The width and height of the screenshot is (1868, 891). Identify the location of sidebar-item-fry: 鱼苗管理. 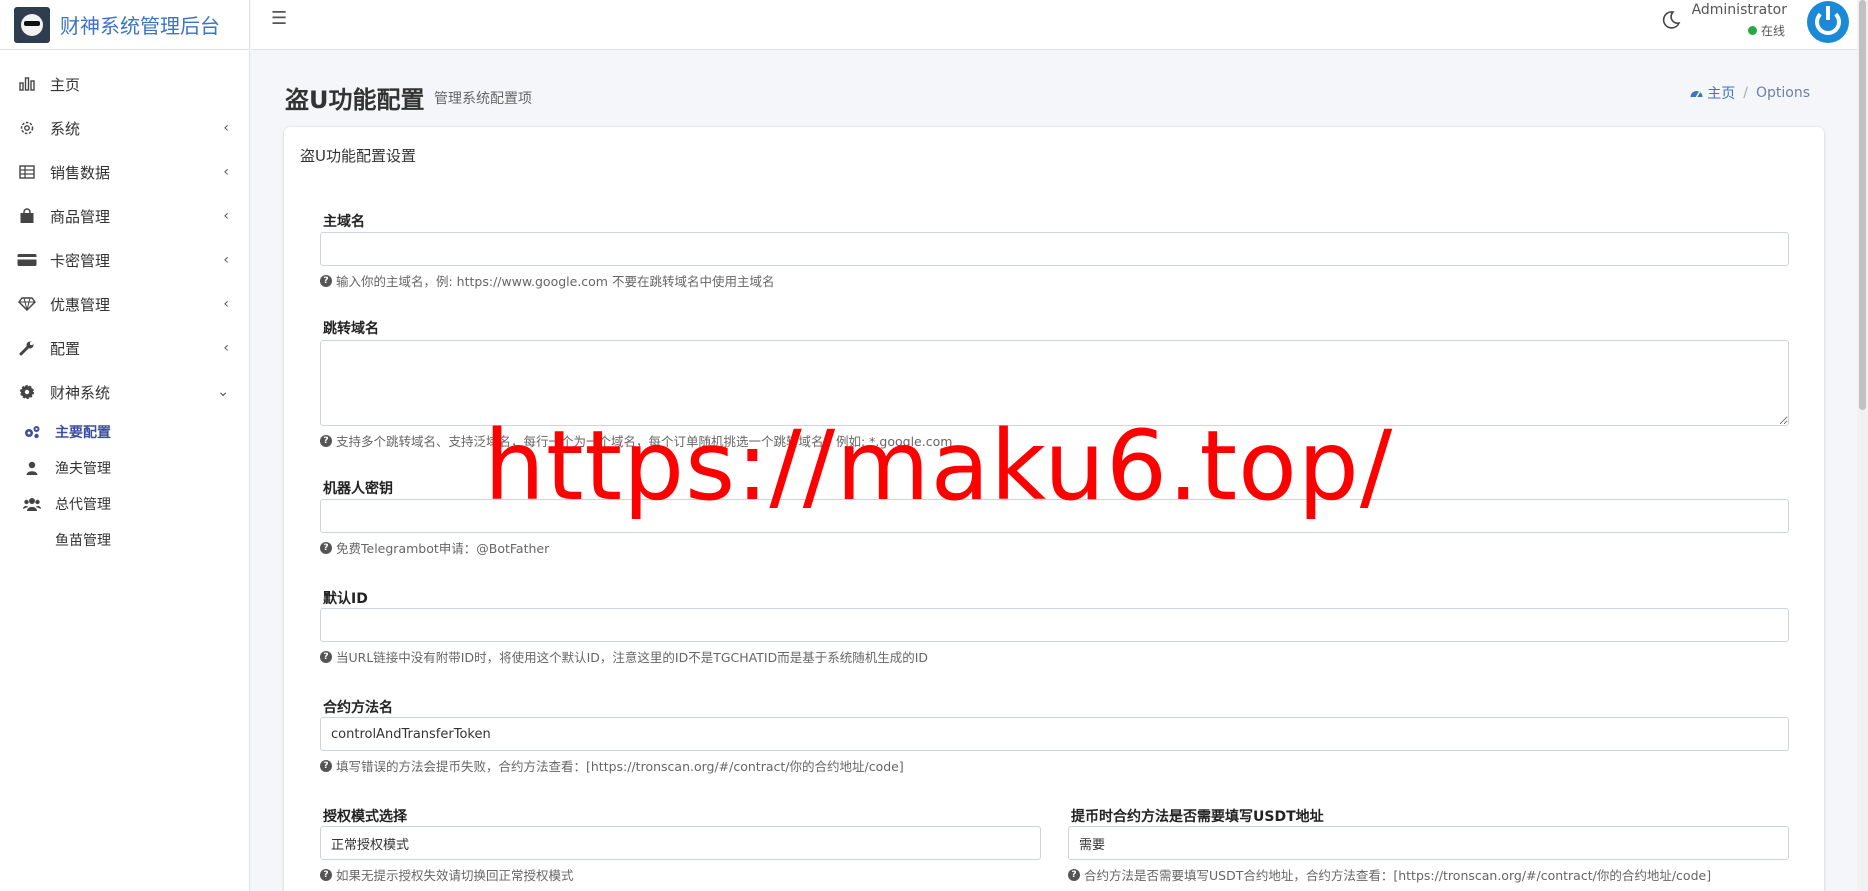
(124, 540).